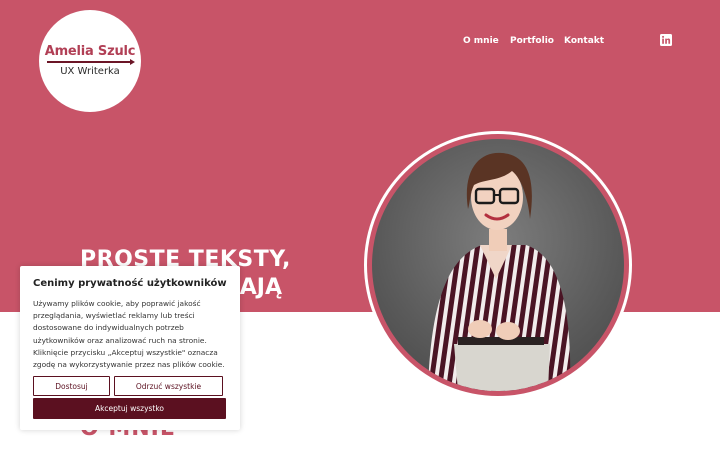  I want to click on nav-link-portfolio: Portfolio, so click(532, 41).